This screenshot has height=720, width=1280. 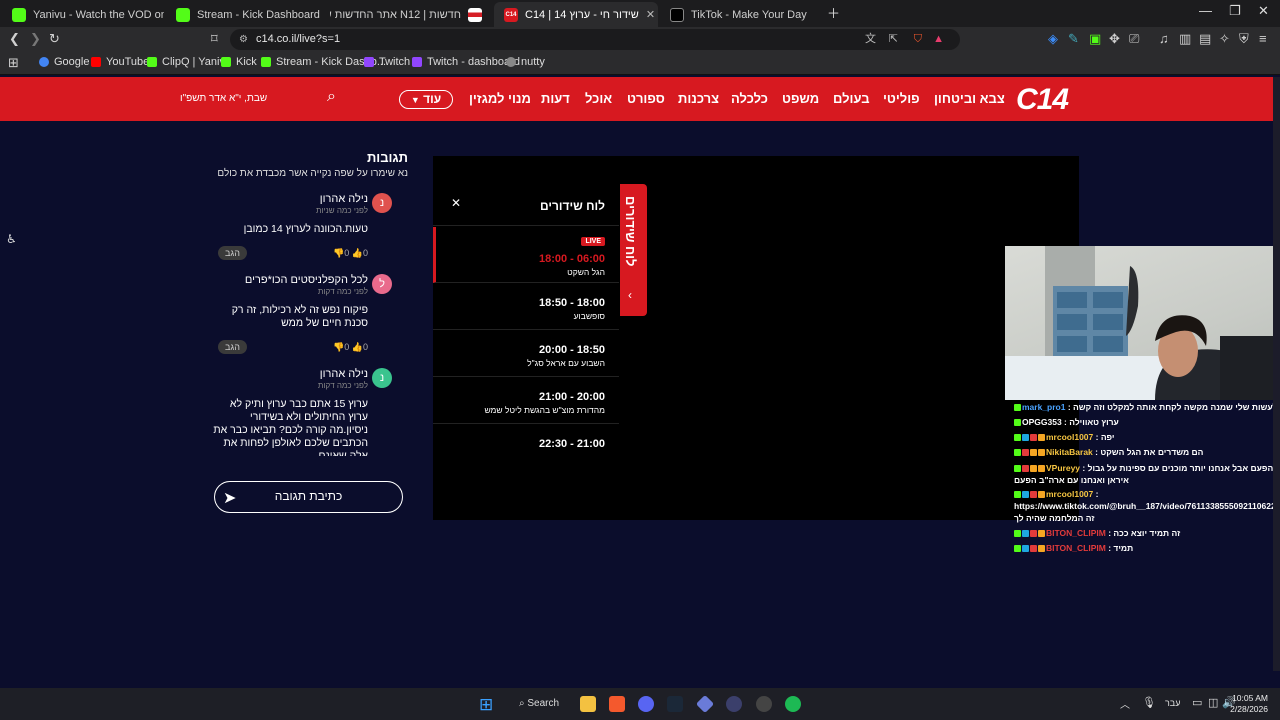 I want to click on nav-item: ספורט, so click(x=646, y=98).